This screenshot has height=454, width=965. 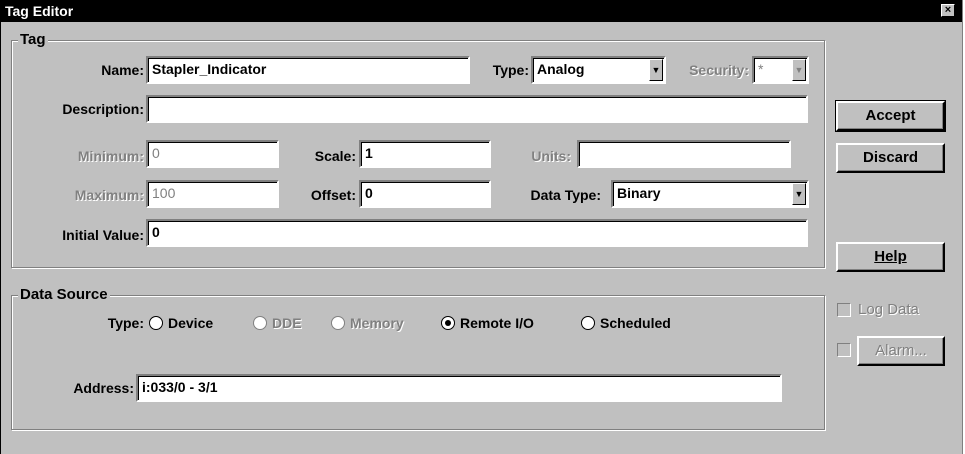 I want to click on initial-value-label: Initial Value:, so click(x=103, y=235).